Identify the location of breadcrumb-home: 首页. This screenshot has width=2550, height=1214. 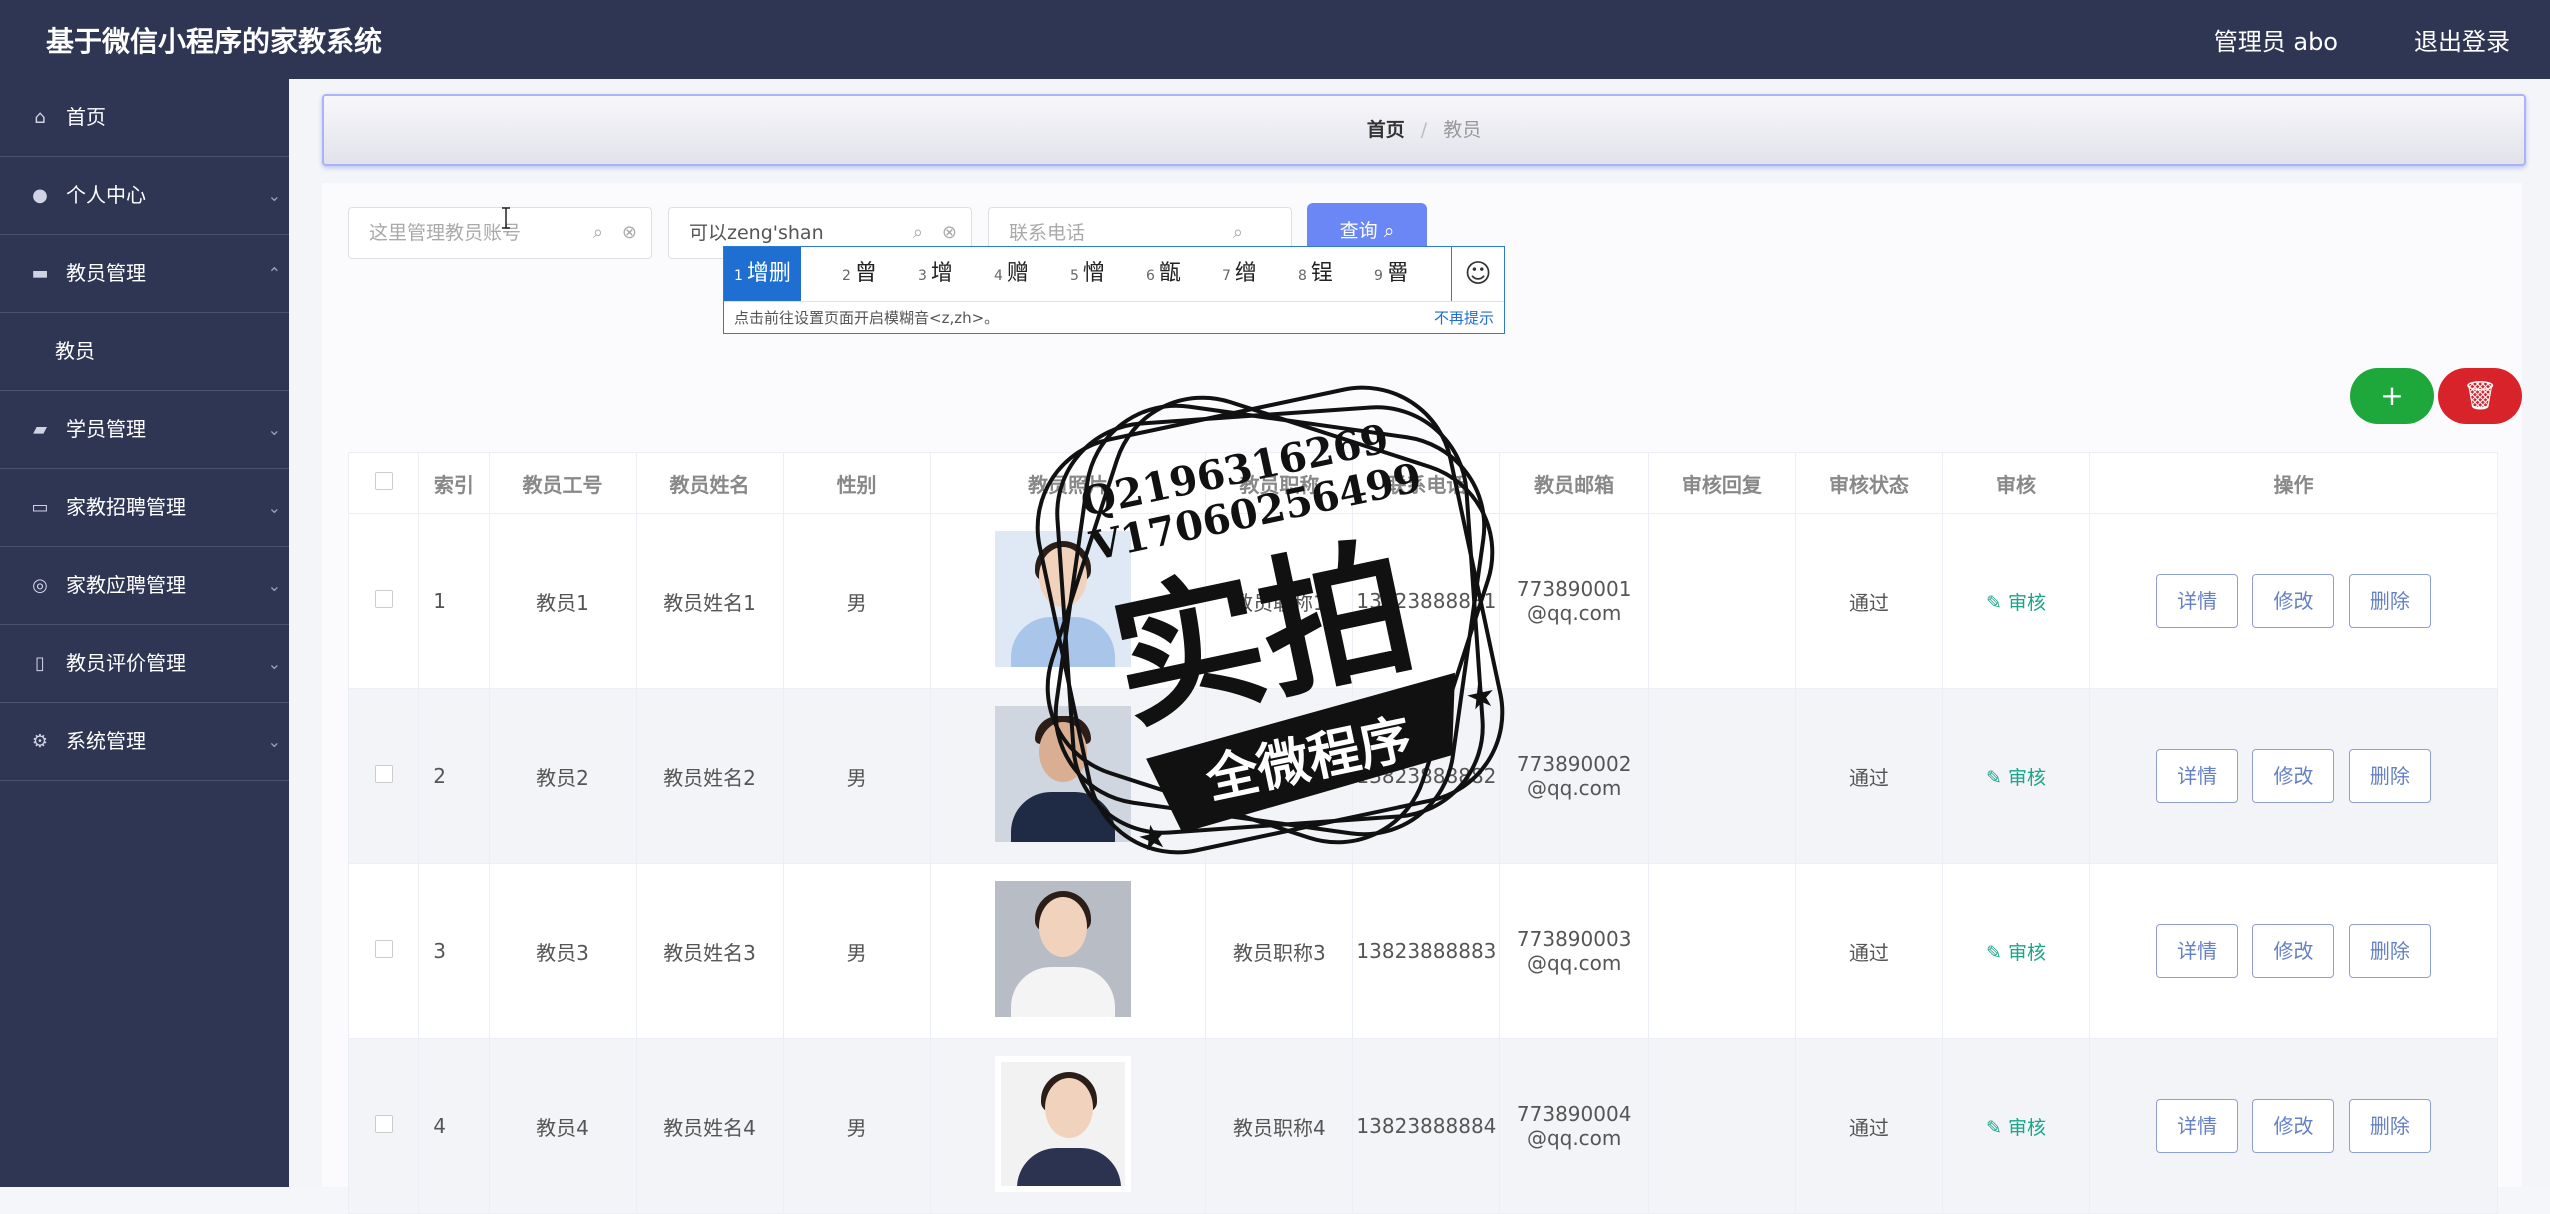
(1386, 130).